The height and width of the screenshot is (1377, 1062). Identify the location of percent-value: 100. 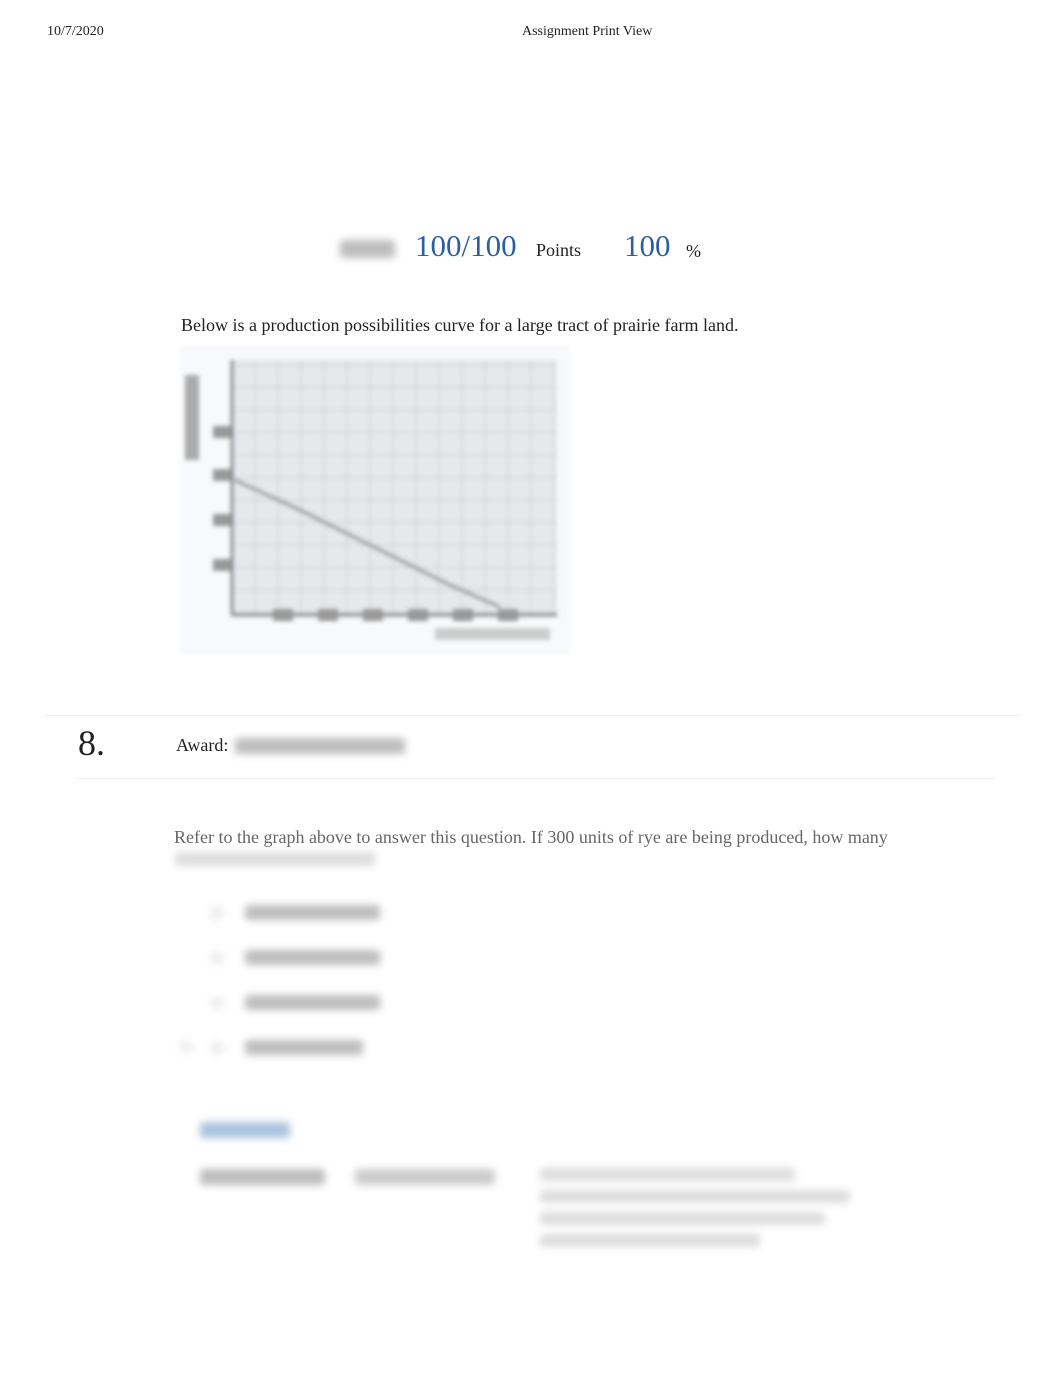
(647, 245).